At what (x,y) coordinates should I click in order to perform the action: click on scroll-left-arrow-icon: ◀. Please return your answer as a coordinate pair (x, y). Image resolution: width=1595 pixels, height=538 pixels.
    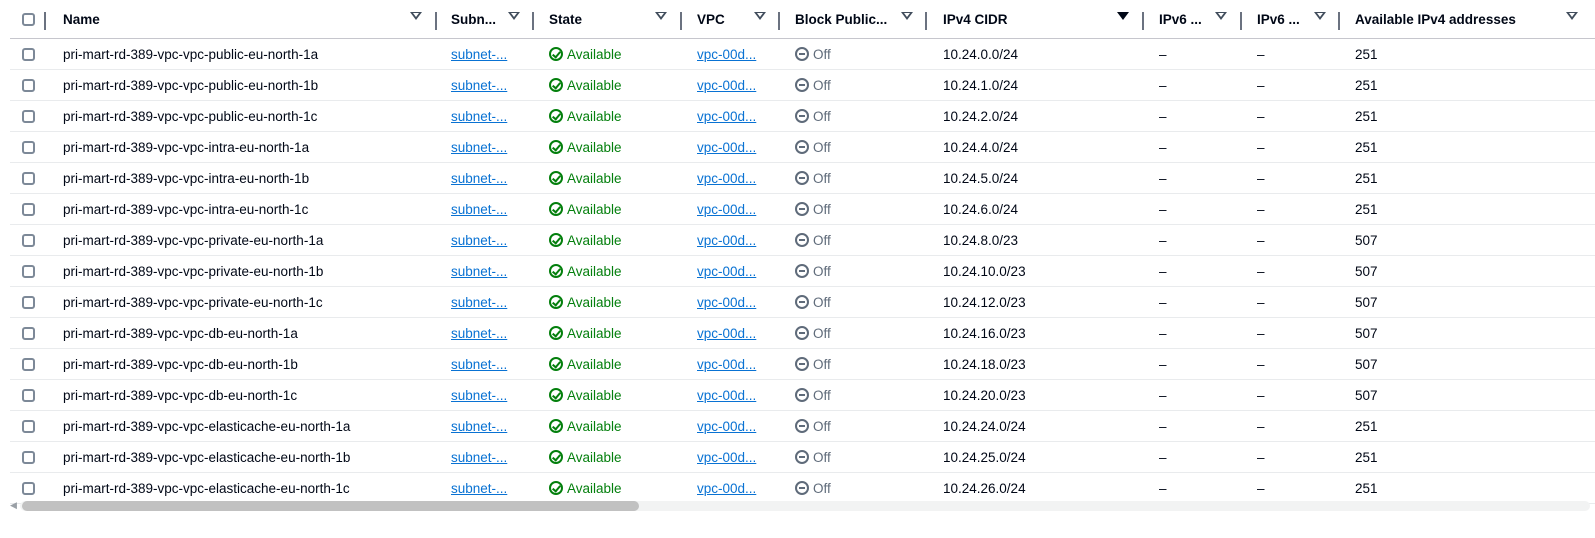
    Looking at the image, I should click on (13, 505).